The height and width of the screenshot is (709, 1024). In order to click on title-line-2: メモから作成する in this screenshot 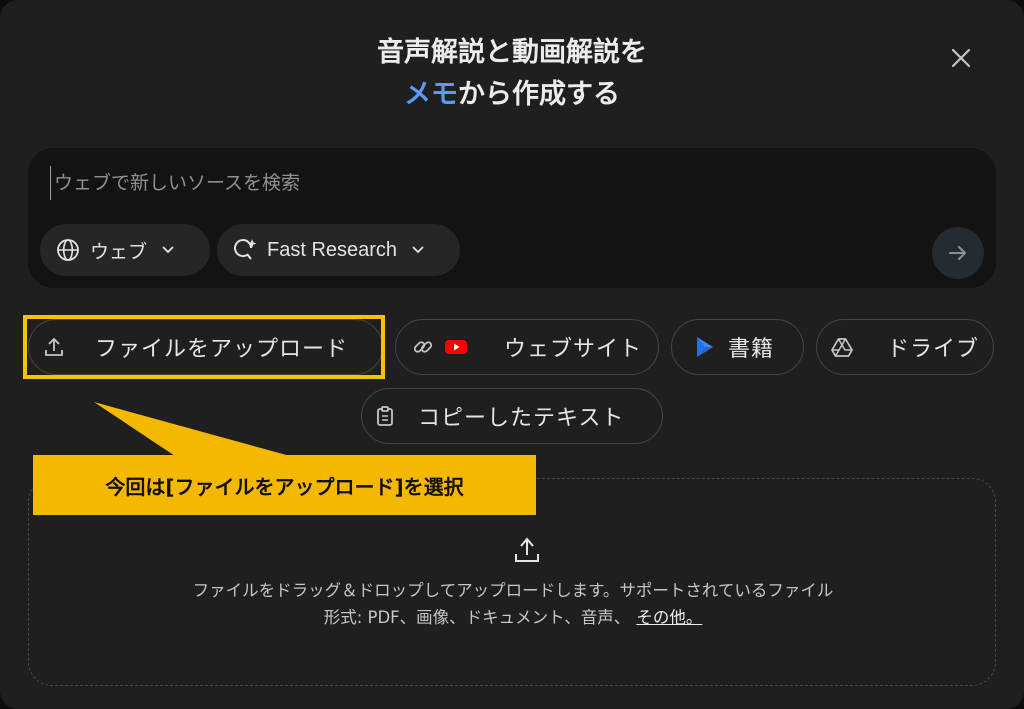, I will do `click(512, 95)`.